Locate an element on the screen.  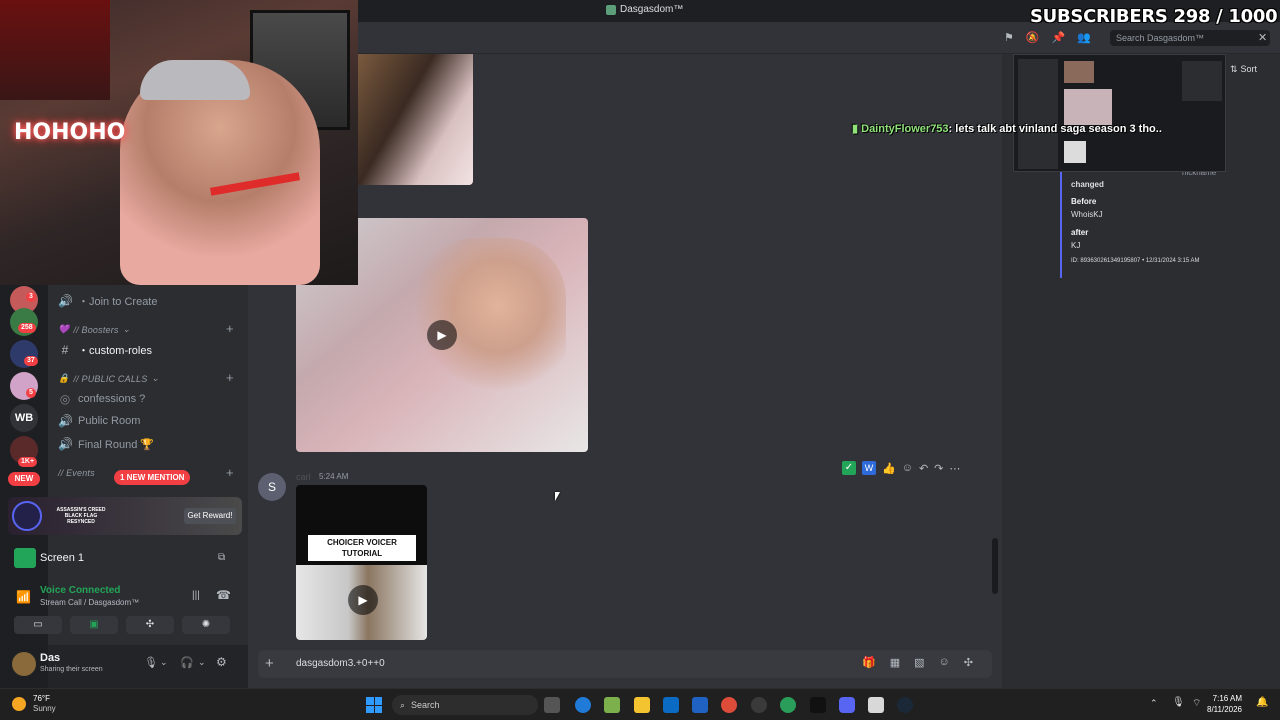
sun-icon is located at coordinates (19, 704).